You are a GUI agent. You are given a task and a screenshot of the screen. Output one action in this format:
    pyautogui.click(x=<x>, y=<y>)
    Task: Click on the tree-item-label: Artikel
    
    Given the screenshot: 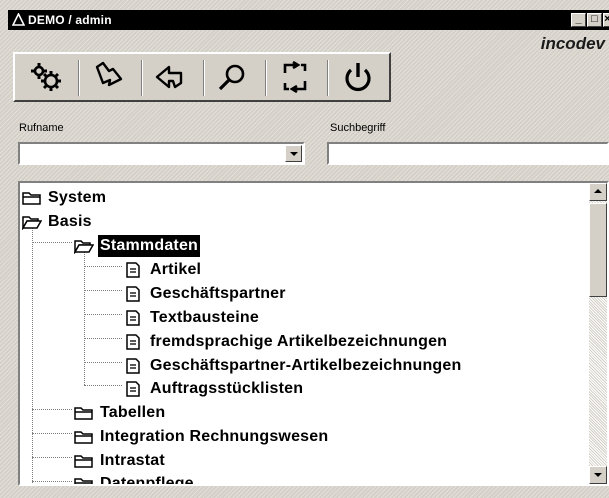 What is the action you would take?
    pyautogui.click(x=176, y=269)
    